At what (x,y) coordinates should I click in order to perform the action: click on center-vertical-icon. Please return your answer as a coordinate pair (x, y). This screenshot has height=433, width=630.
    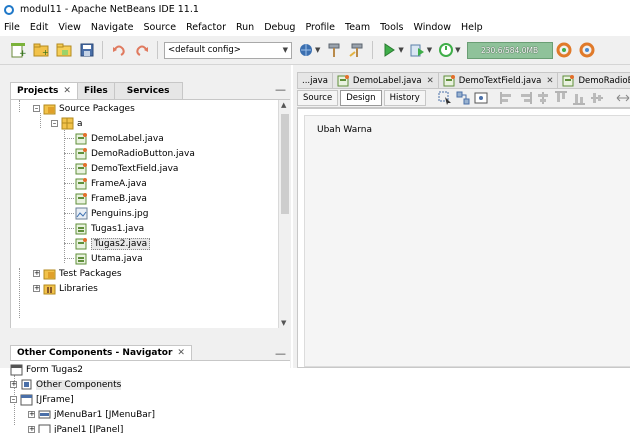
    Looking at the image, I should click on (597, 98).